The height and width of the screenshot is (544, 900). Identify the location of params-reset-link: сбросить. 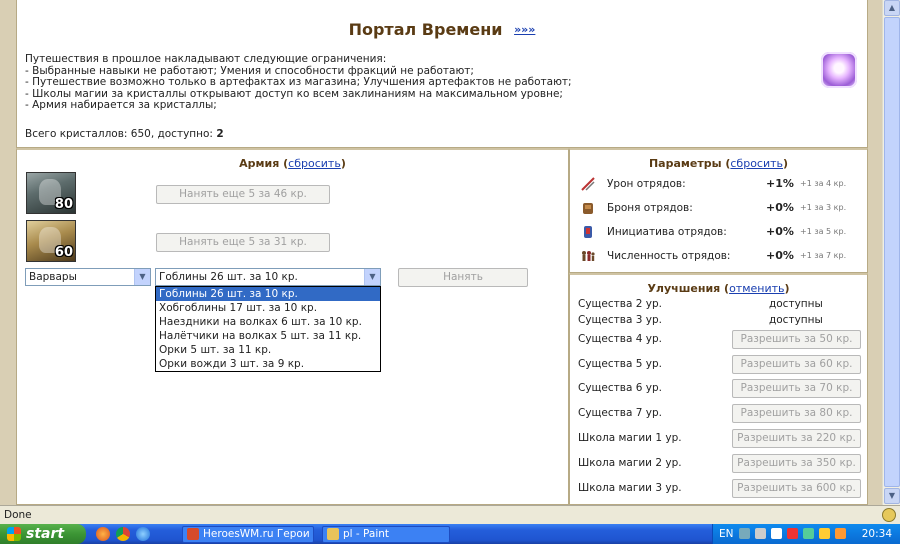
(756, 163).